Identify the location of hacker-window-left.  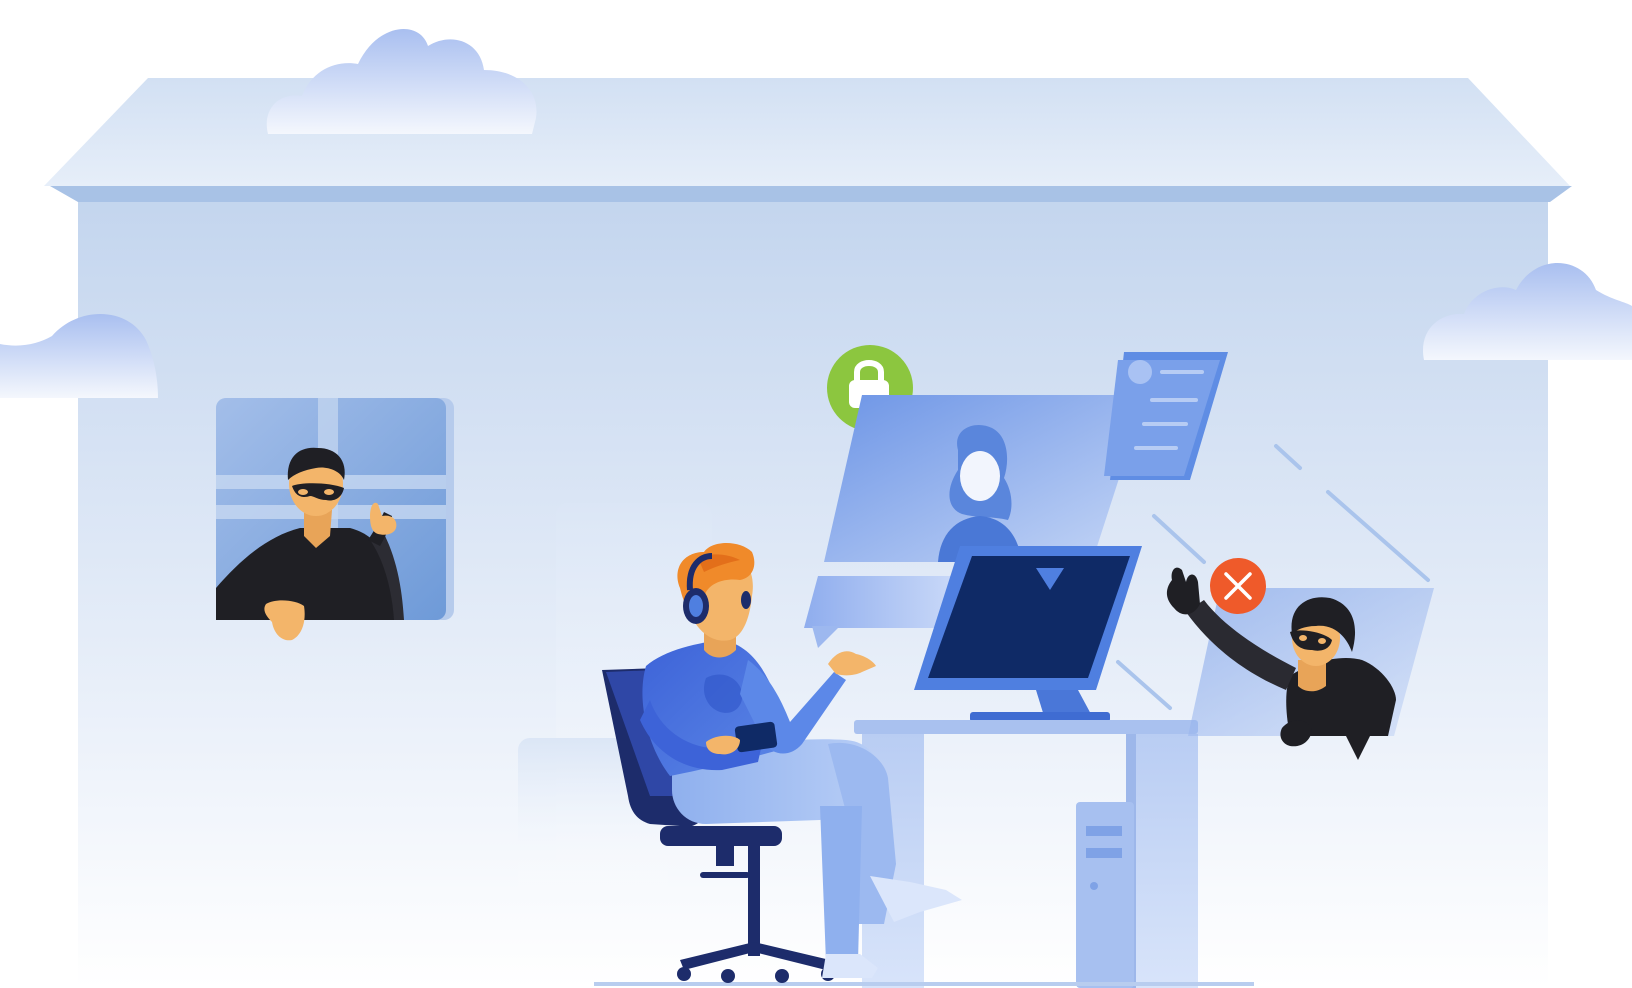
(335, 519).